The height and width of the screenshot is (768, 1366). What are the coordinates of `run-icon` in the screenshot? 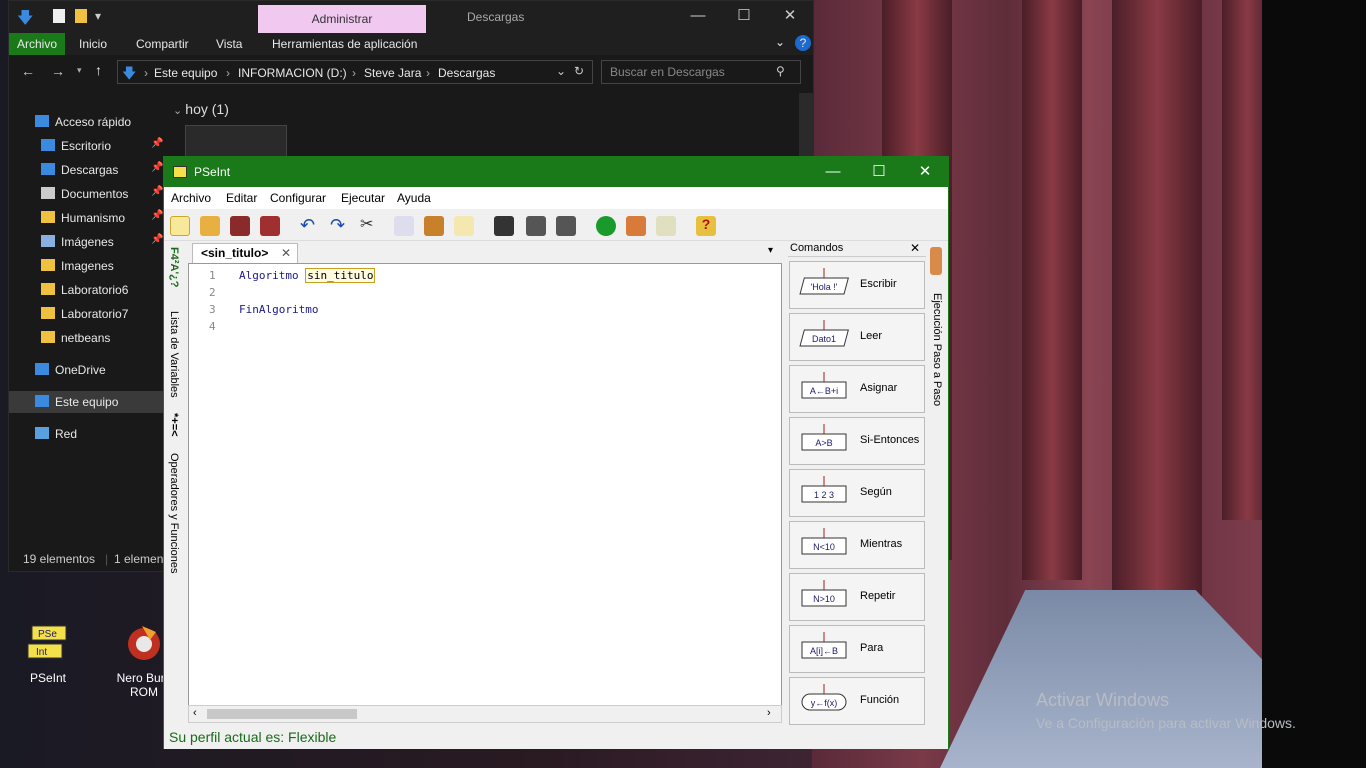 It's located at (606, 226).